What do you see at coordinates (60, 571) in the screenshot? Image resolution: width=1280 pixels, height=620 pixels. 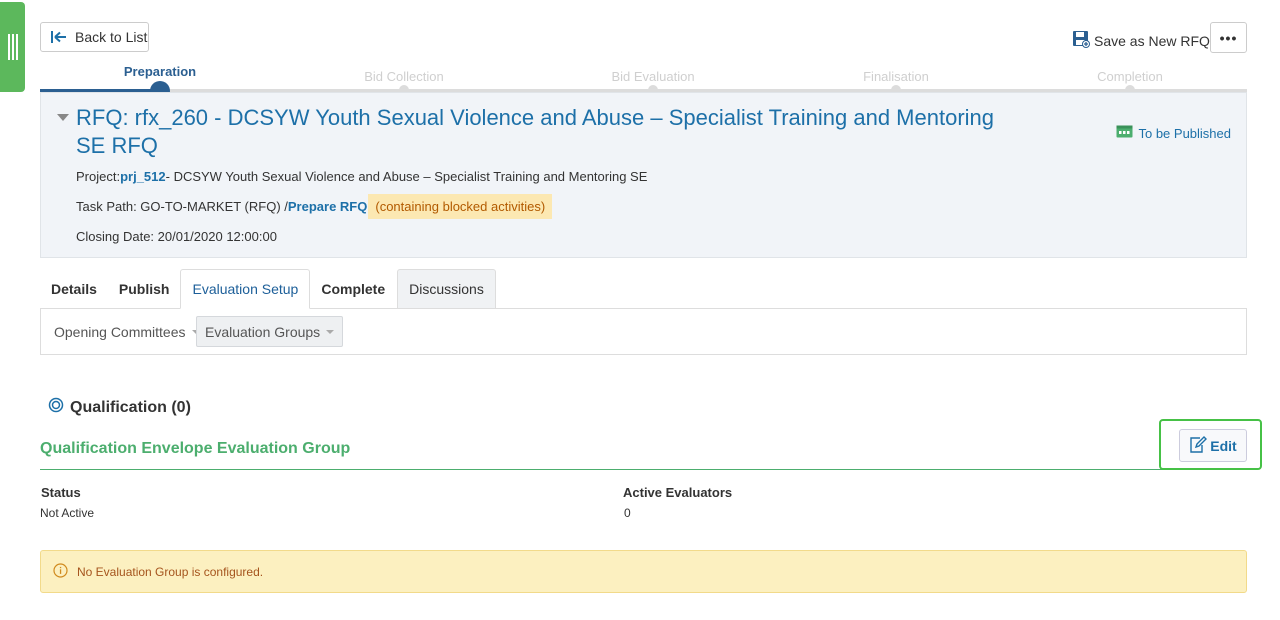 I see `info-icon` at bounding box center [60, 571].